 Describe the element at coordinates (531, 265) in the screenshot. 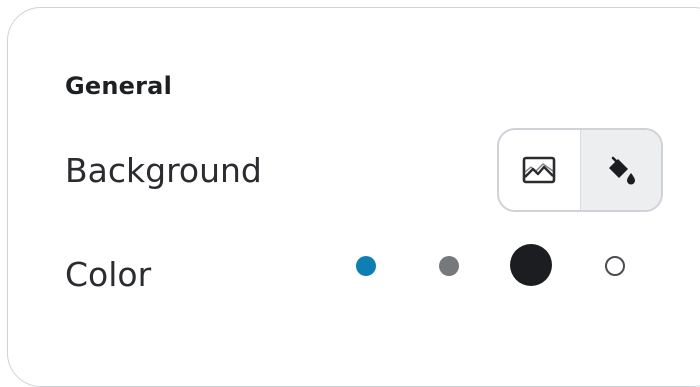

I see `color-swatch-black` at that location.